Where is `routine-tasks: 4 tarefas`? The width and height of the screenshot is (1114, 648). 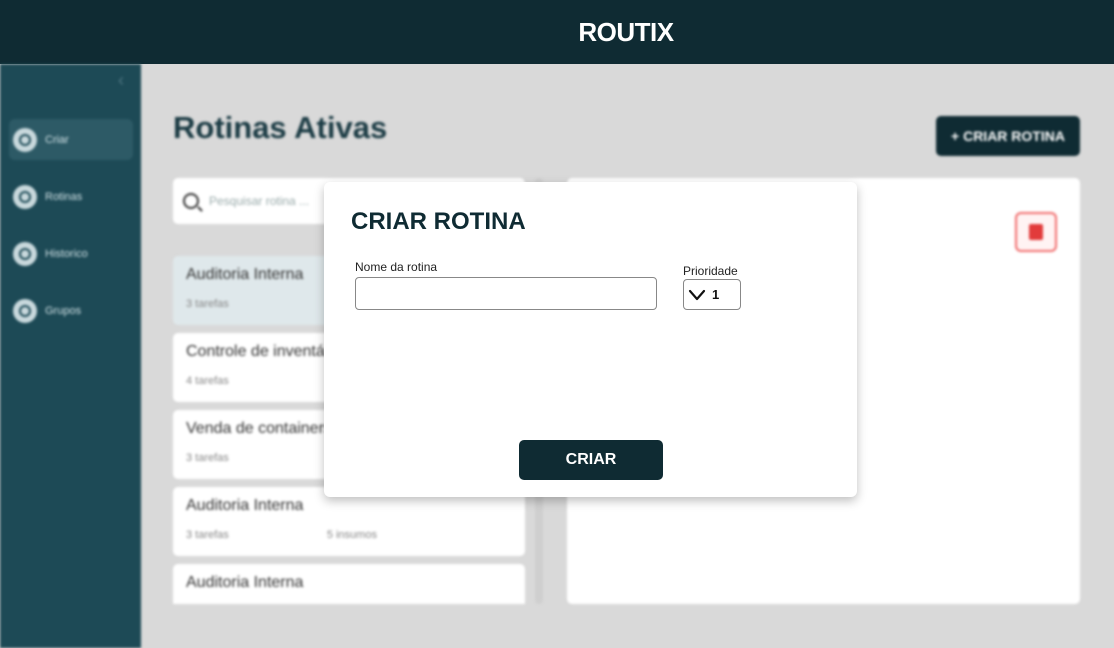
routine-tasks: 4 tarefas is located at coordinates (207, 381).